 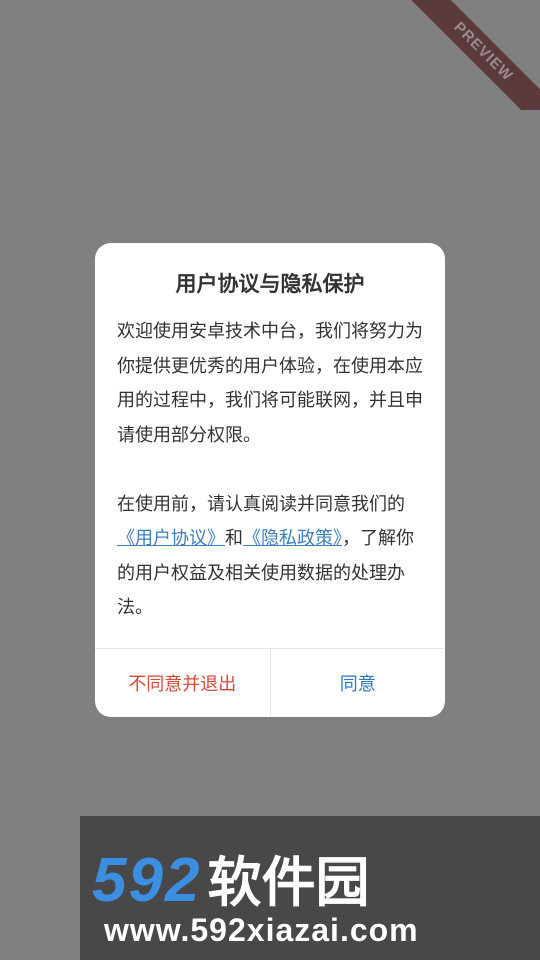 I want to click on privacy-policy-link: 《隐私政策》, so click(x=292, y=538).